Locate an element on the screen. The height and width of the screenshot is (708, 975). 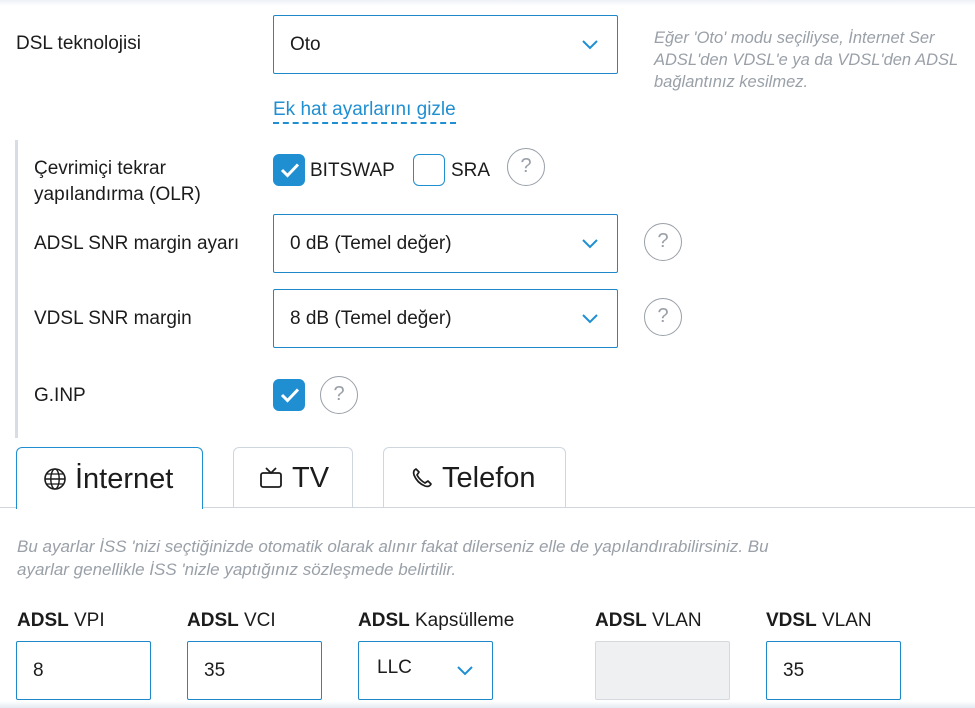
sra-label: SRA is located at coordinates (471, 170).